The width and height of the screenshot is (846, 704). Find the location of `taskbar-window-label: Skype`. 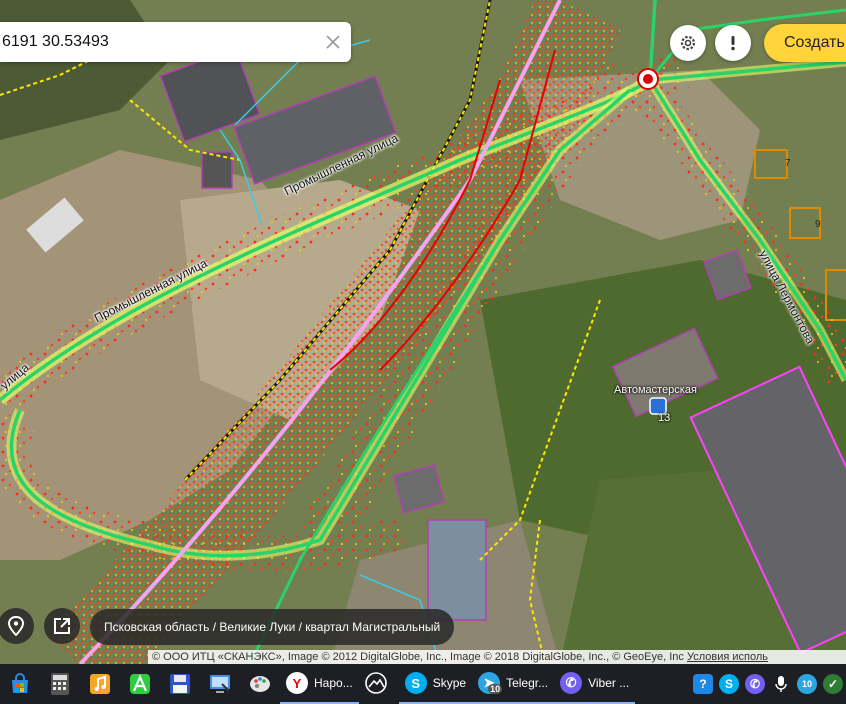

taskbar-window-label: Skype is located at coordinates (449, 683).